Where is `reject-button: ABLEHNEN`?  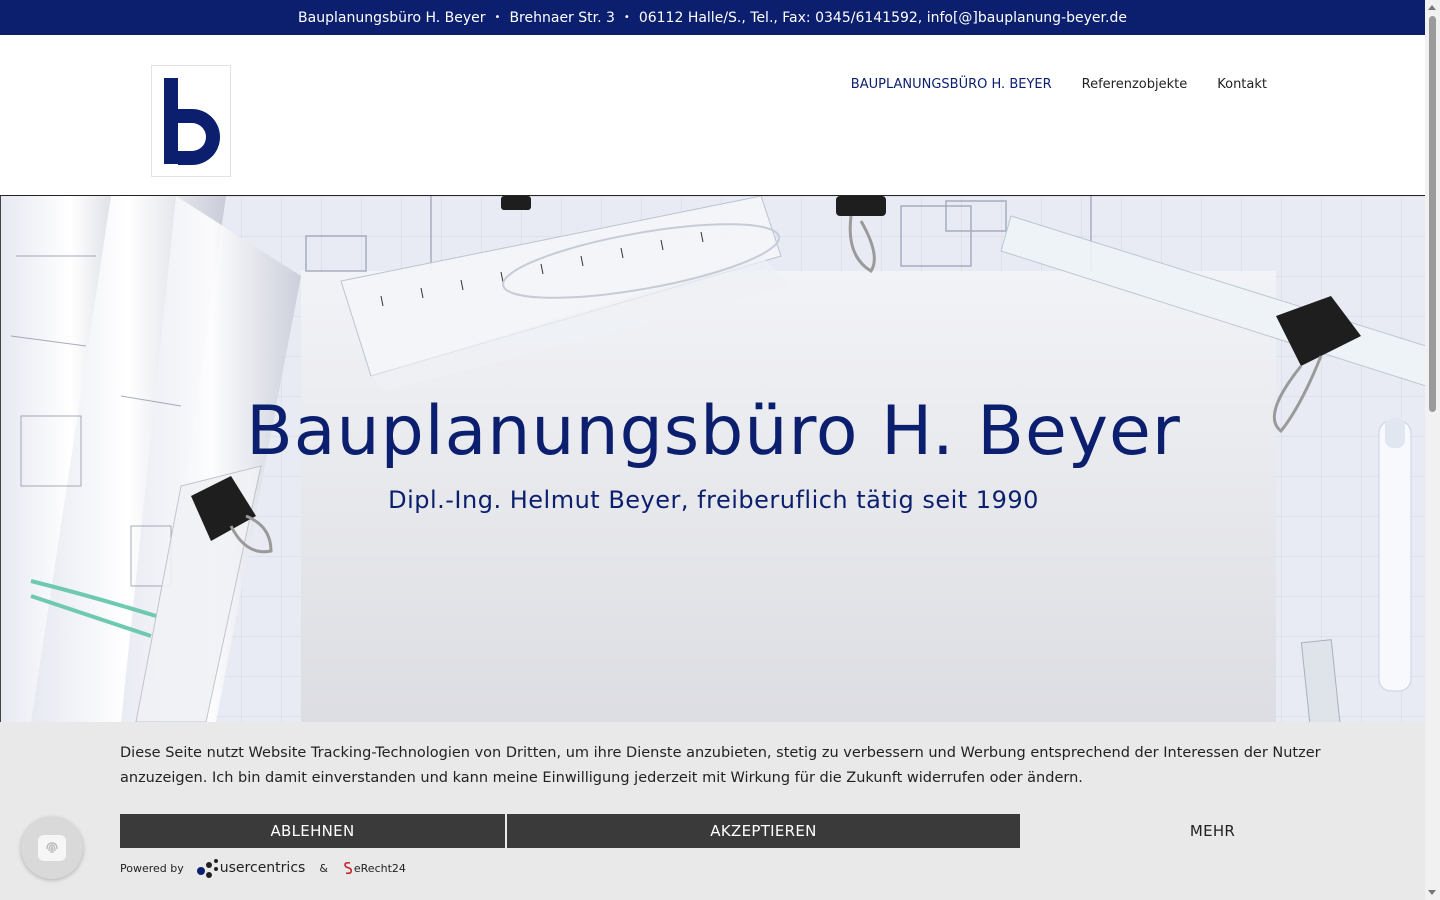
reject-button: ABLEHNEN is located at coordinates (312, 831).